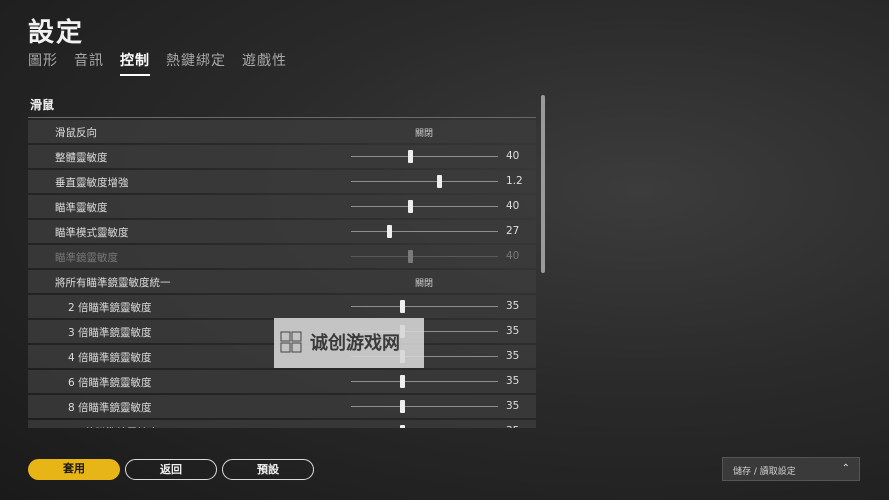 The image size is (889, 500). I want to click on tab-graphics: 圖形, so click(43, 63).